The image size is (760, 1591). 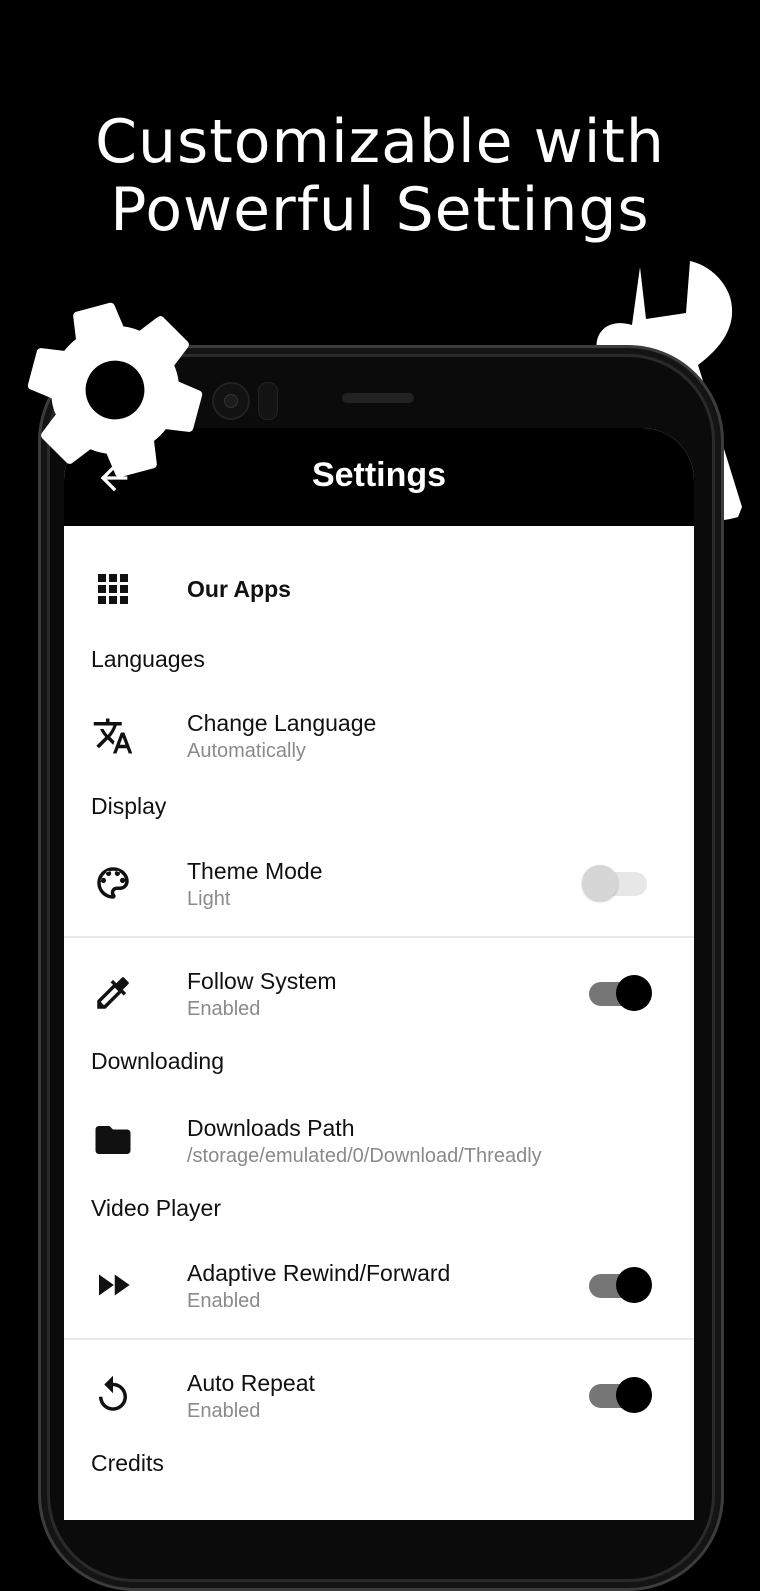 What do you see at coordinates (251, 1383) in the screenshot?
I see `auto-repeat-title: Auto Repeat` at bounding box center [251, 1383].